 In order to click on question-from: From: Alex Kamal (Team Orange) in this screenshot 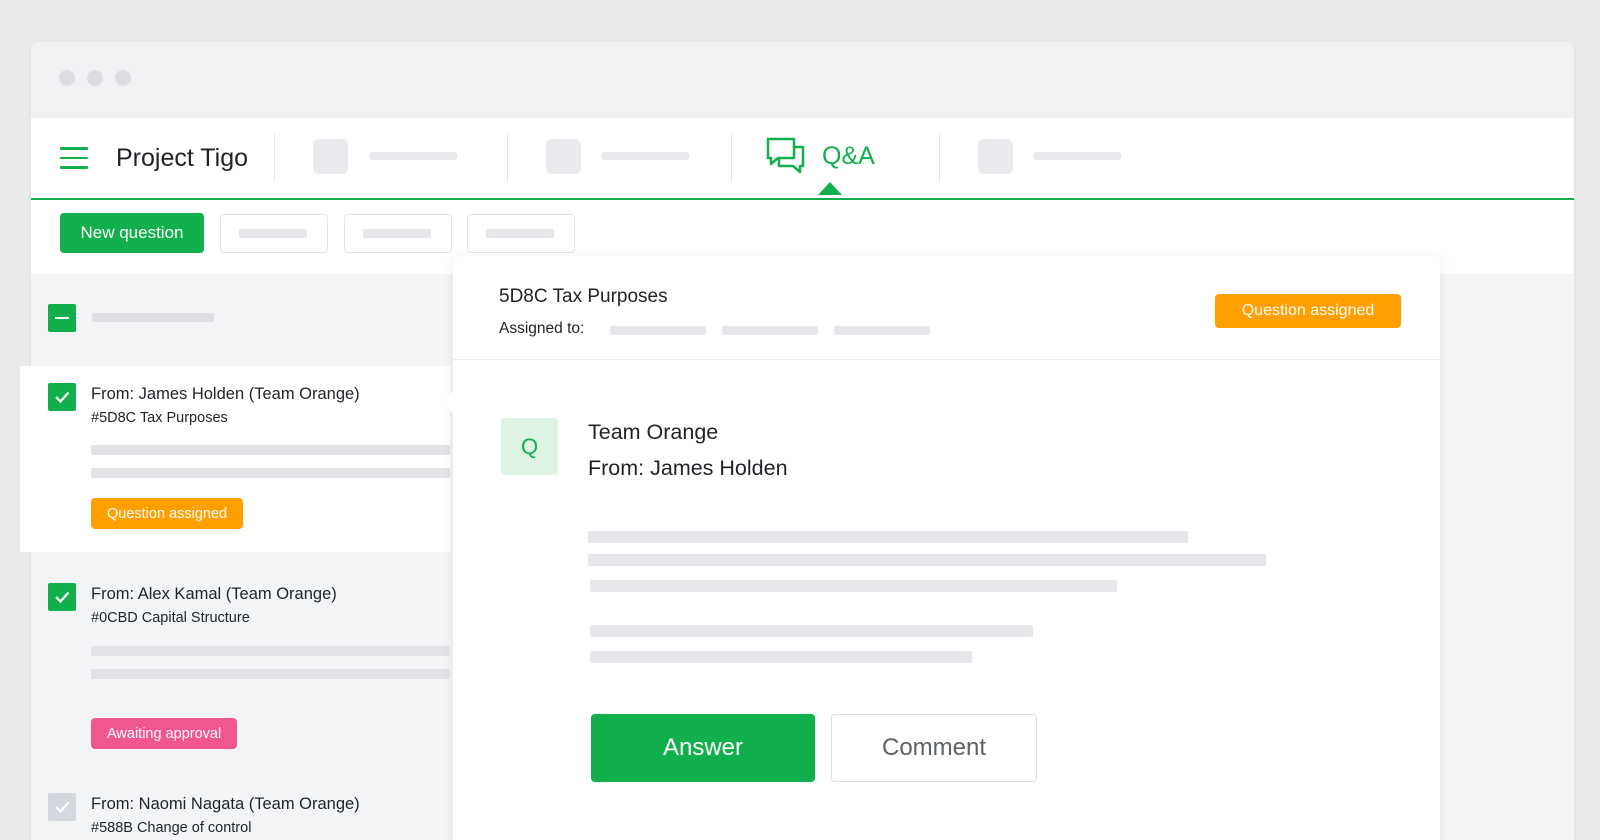, I will do `click(214, 594)`.